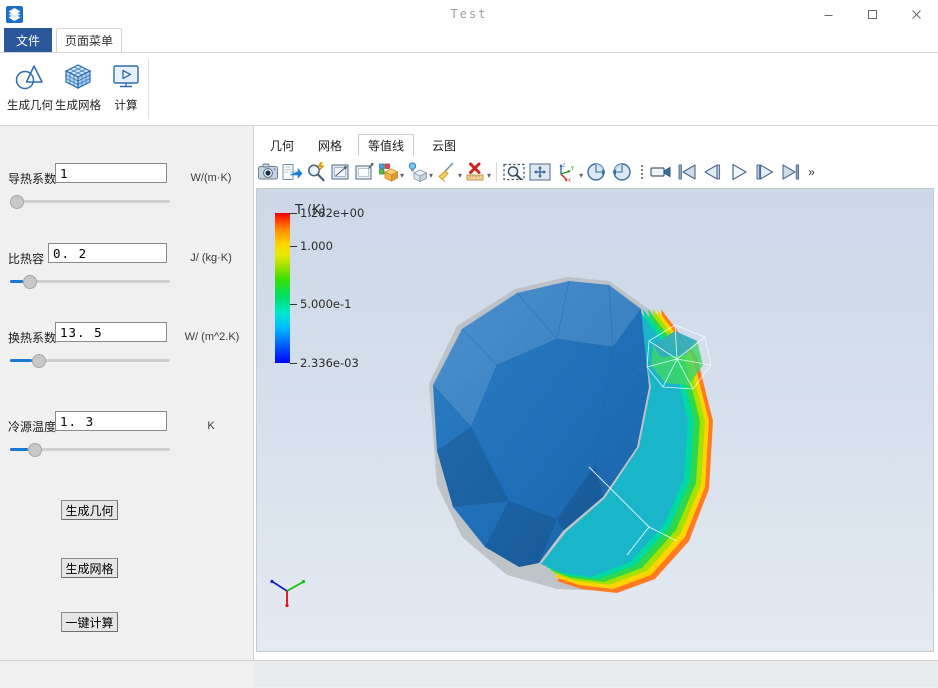  I want to click on next-frame-button, so click(765, 172).